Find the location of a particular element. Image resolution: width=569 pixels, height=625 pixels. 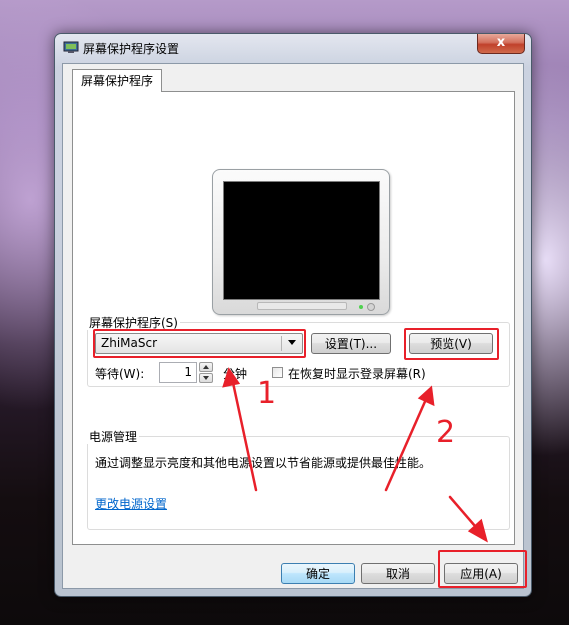

arrow-1-head is located at coordinates (231, 377).